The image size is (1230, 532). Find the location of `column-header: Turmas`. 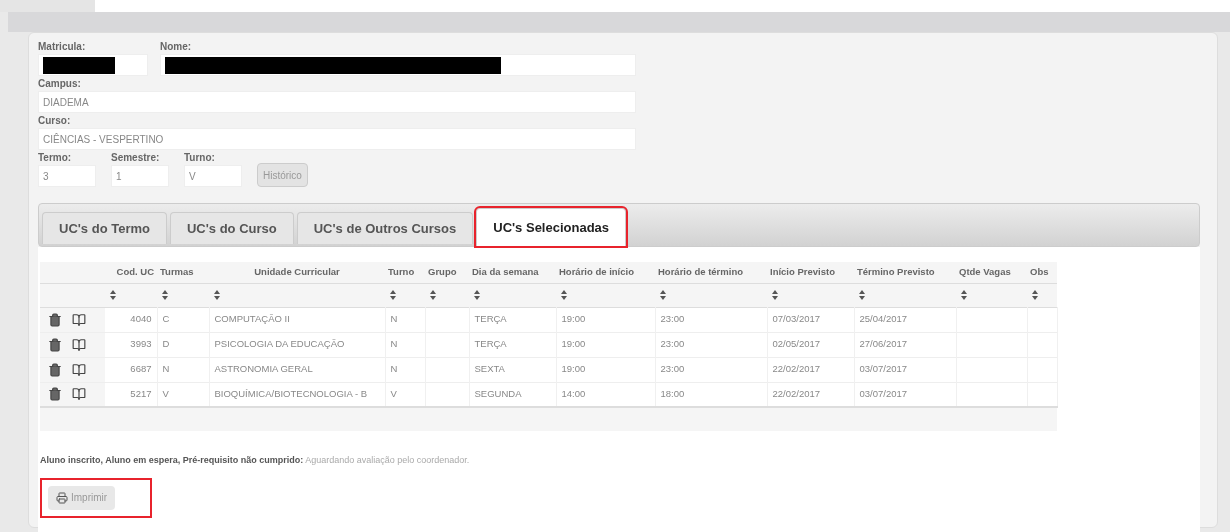

column-header: Turmas is located at coordinates (183, 272).